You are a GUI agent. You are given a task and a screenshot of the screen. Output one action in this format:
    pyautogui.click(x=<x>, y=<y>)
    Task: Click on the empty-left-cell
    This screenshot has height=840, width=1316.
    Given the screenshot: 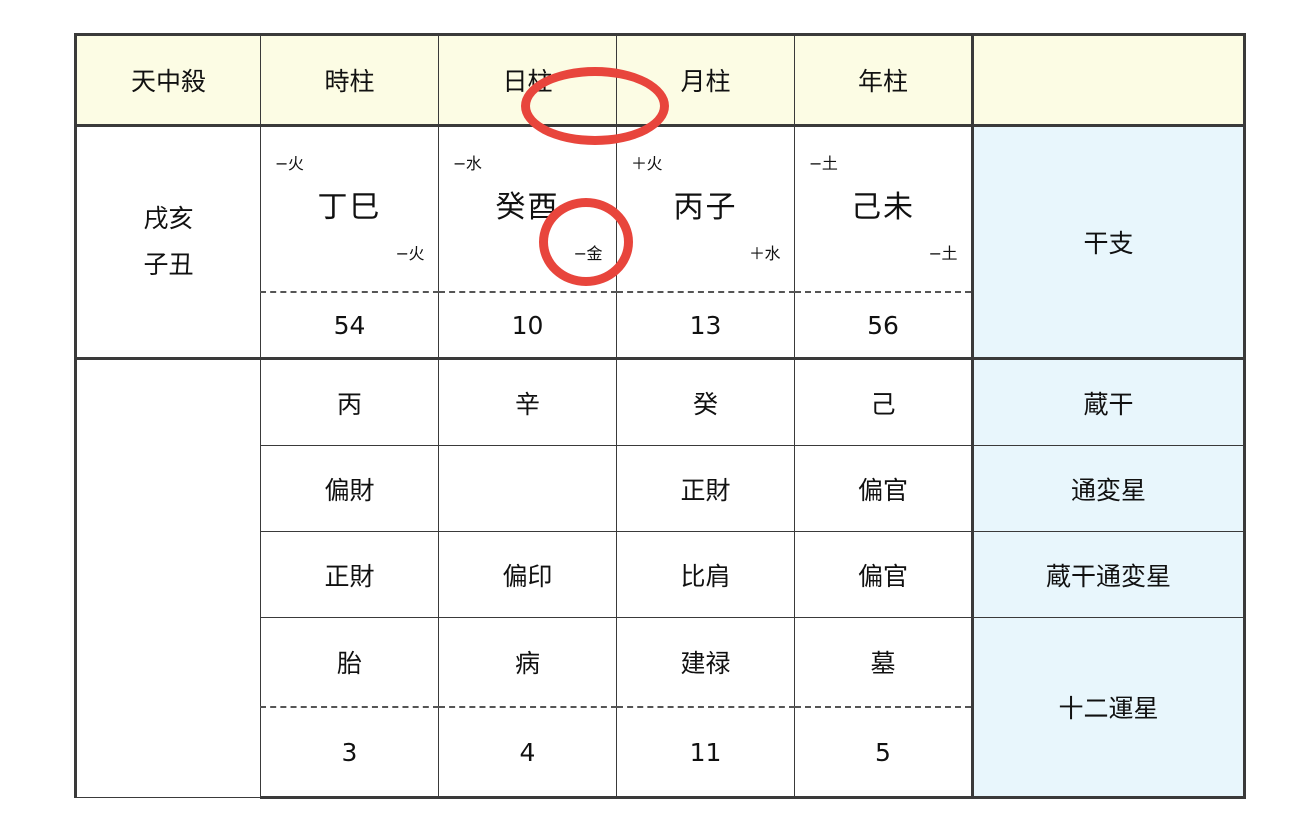 What is the action you would take?
    pyautogui.click(x=167, y=577)
    